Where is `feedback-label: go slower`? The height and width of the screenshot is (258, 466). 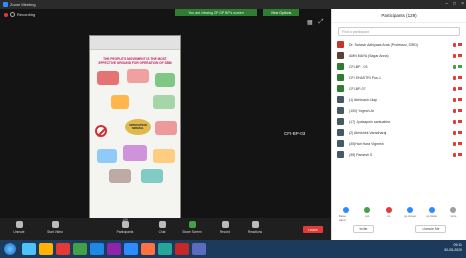 feedback-label: go slower is located at coordinates (410, 216).